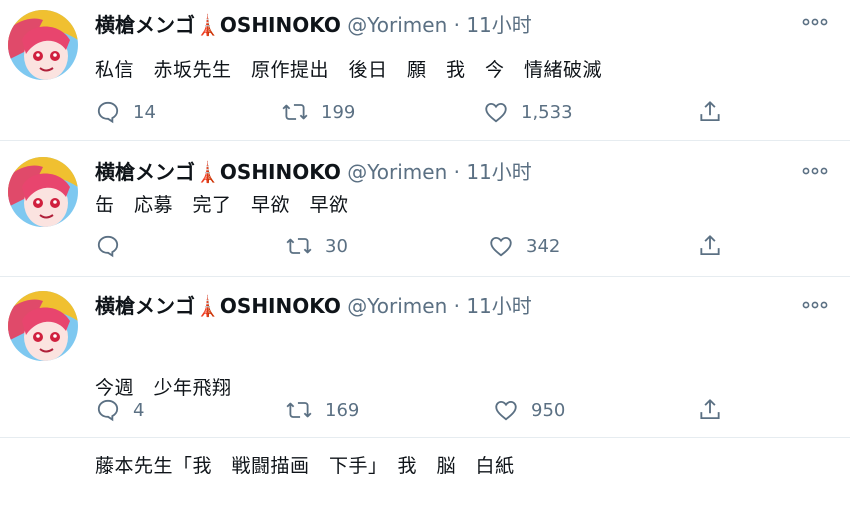  Describe the element at coordinates (548, 410) in the screenshot. I see `like-count: 950` at that location.